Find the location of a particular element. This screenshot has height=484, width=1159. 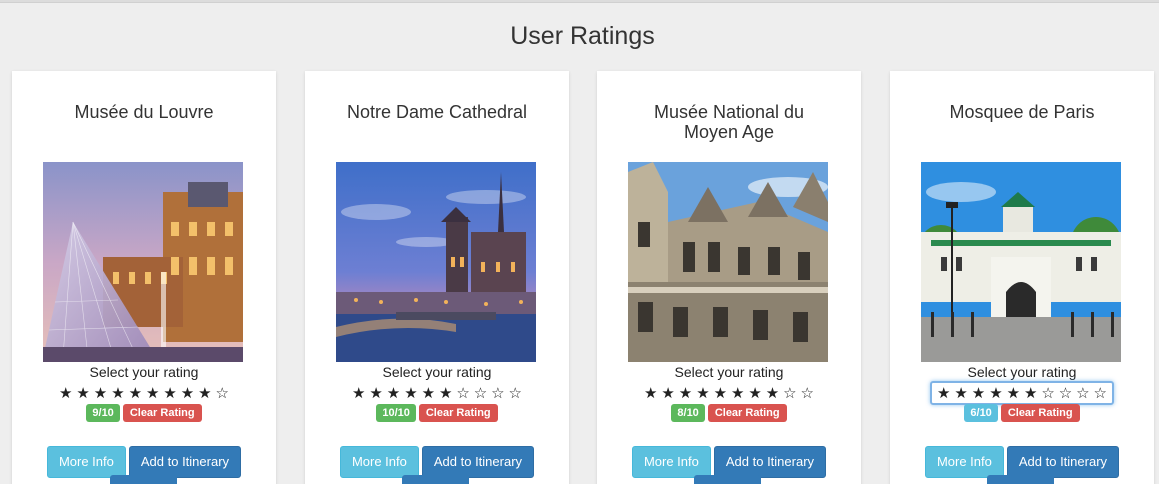

rating-labels: 9/10 Clear Rating is located at coordinates (144, 413).